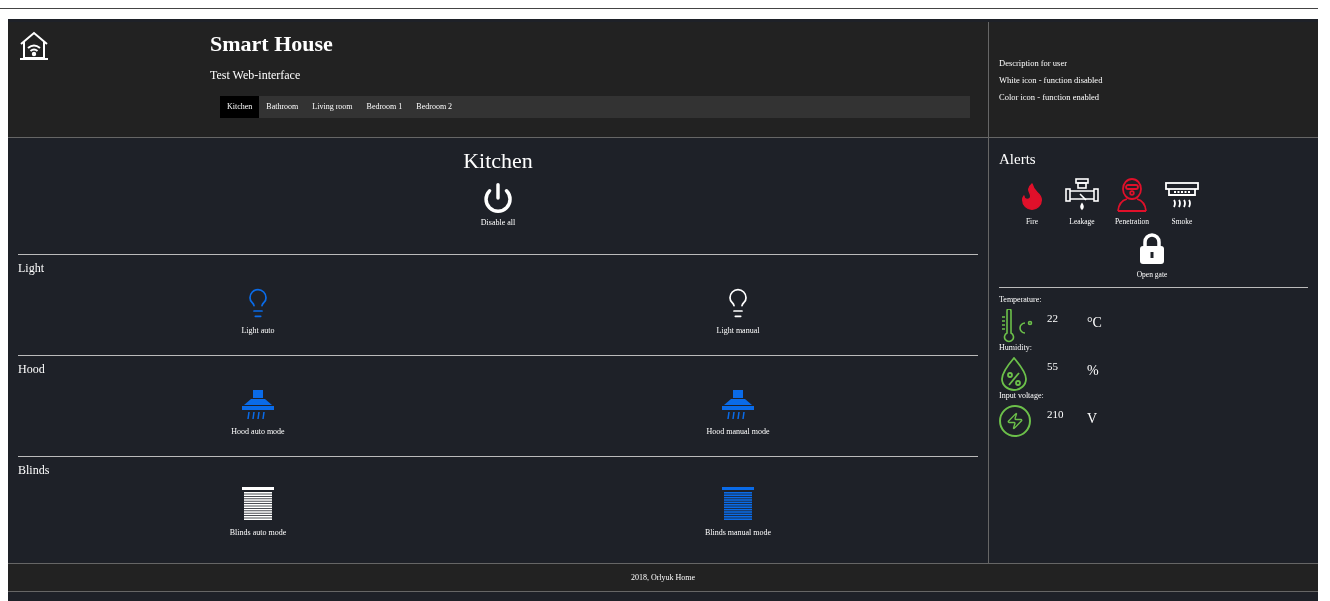 The height and width of the screenshot is (601, 1330). What do you see at coordinates (282, 107) in the screenshot?
I see `room-tab: Bathroom` at bounding box center [282, 107].